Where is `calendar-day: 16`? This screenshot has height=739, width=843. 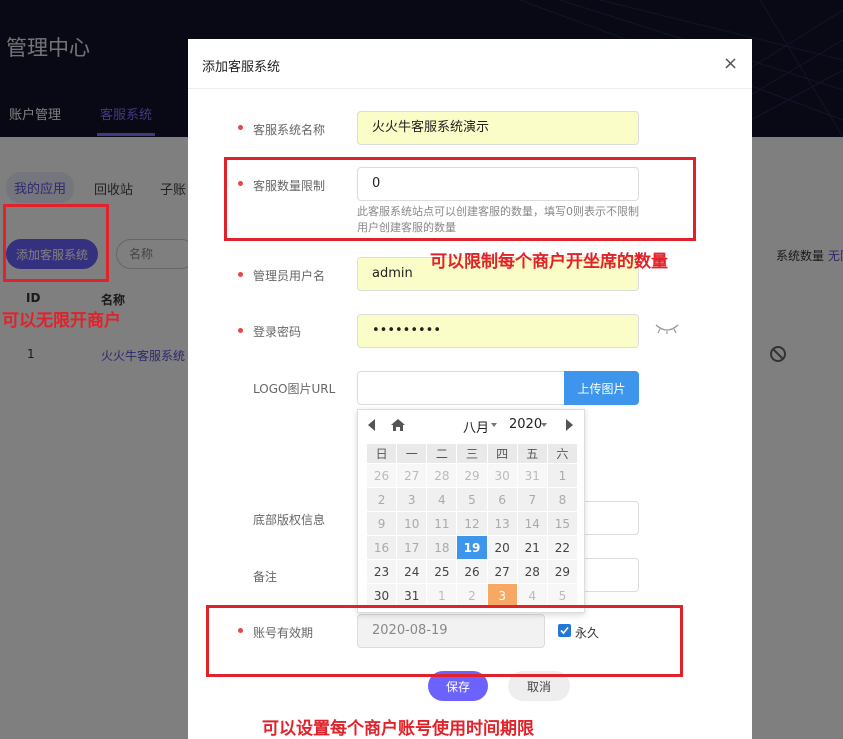
calendar-day: 16 is located at coordinates (381, 547).